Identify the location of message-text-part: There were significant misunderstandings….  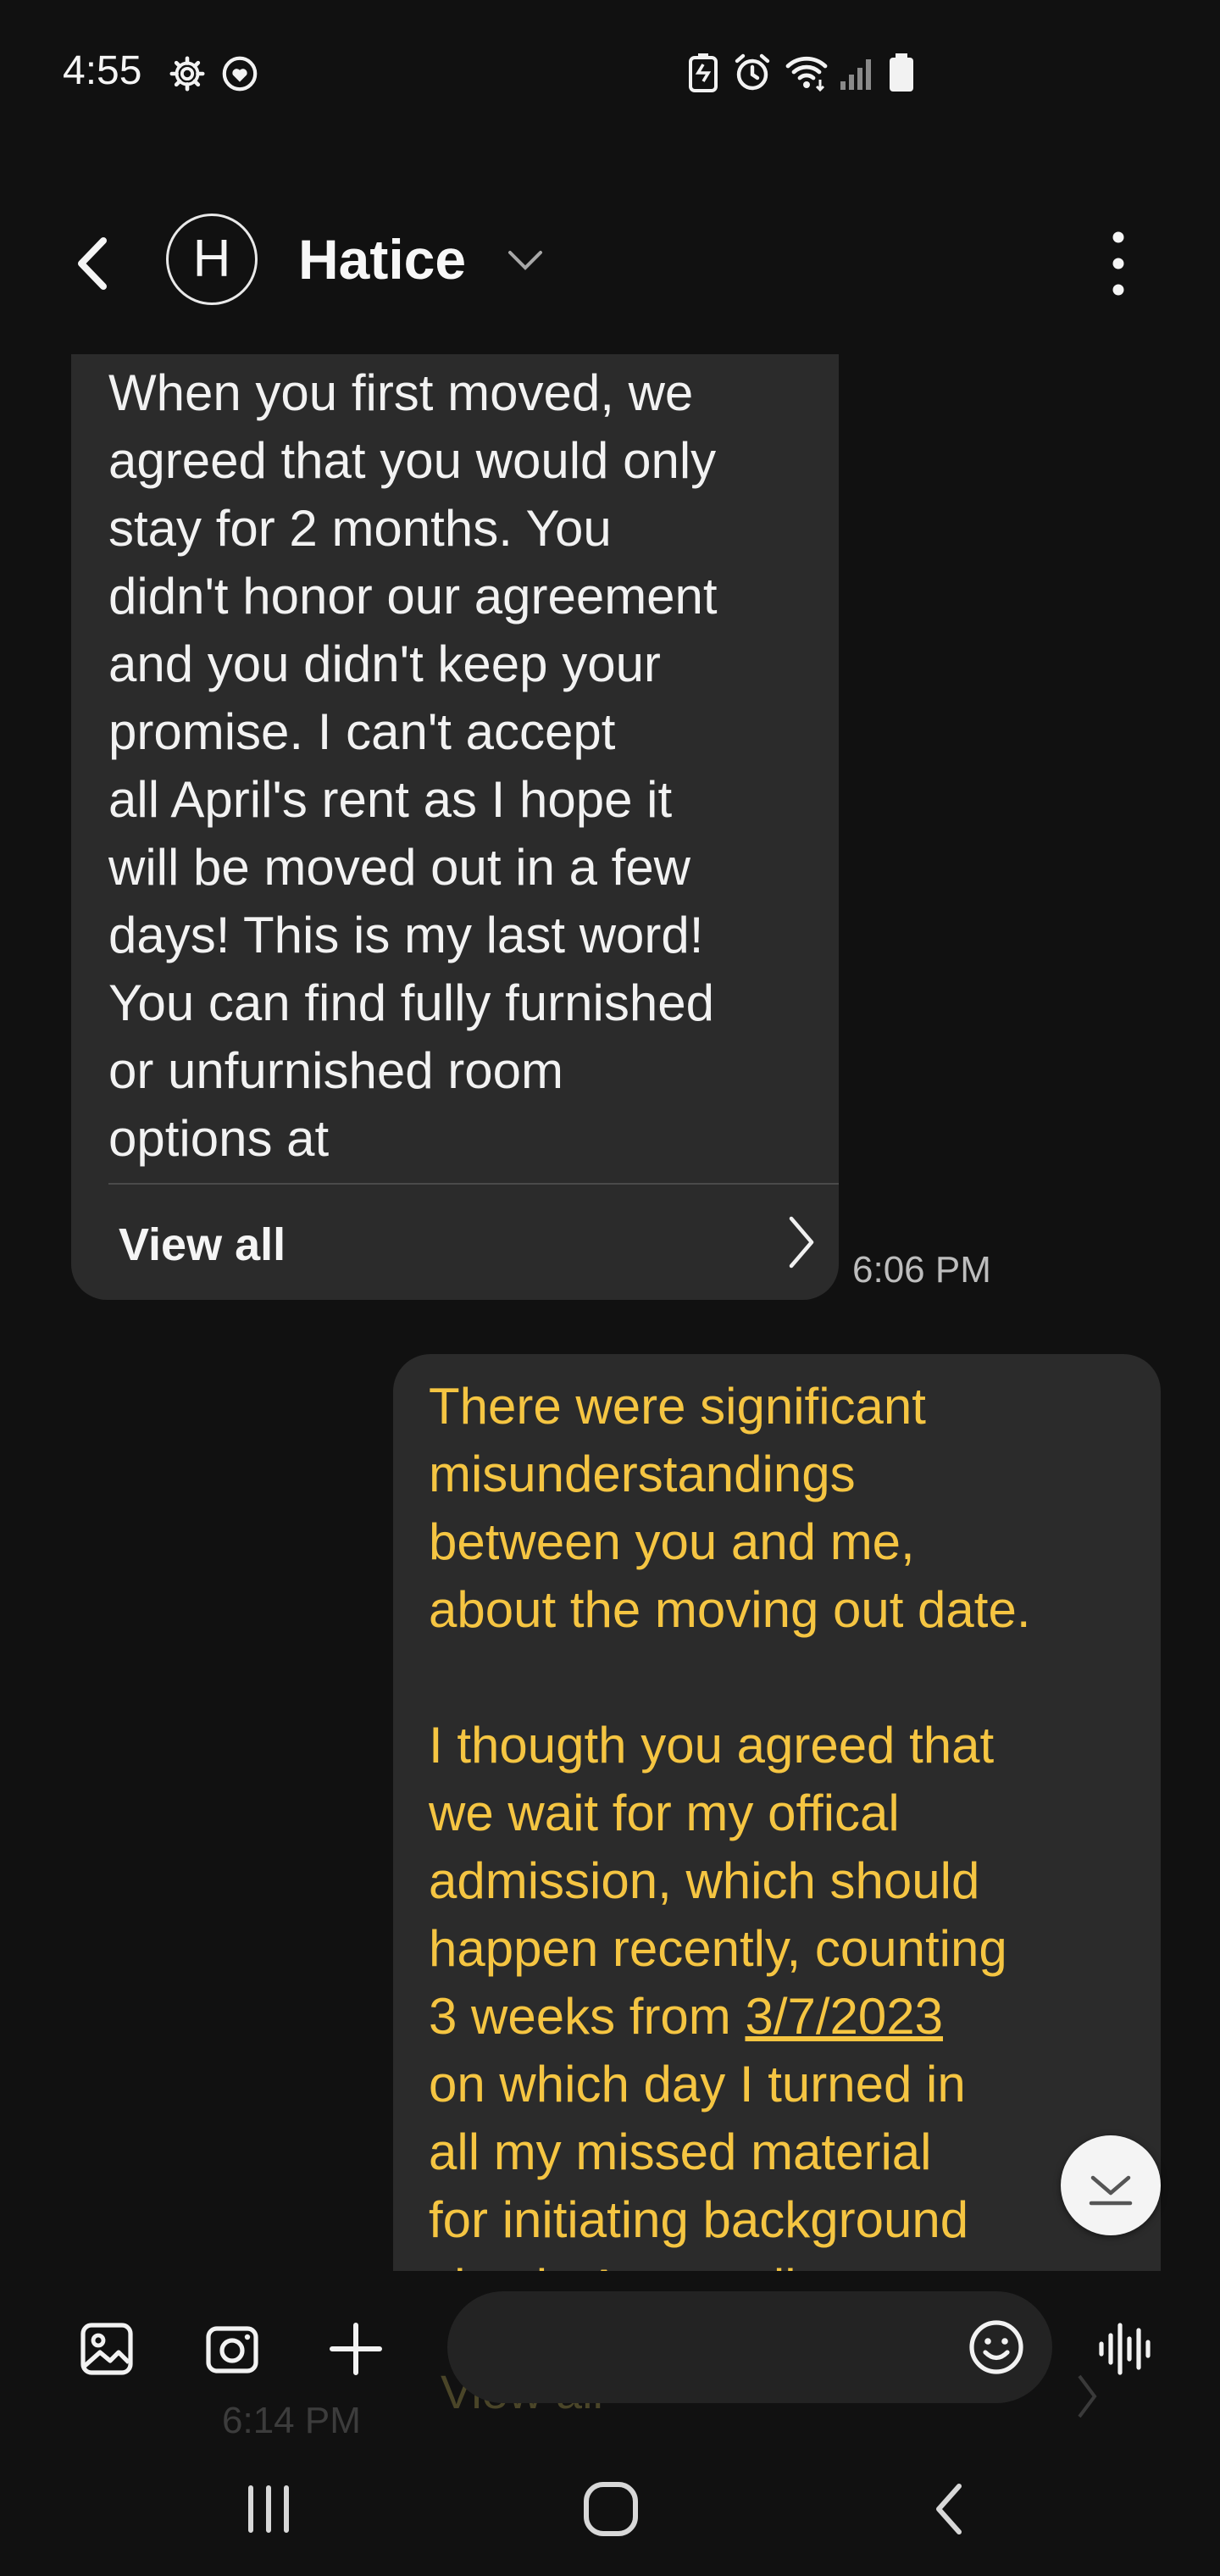
(730, 1711).